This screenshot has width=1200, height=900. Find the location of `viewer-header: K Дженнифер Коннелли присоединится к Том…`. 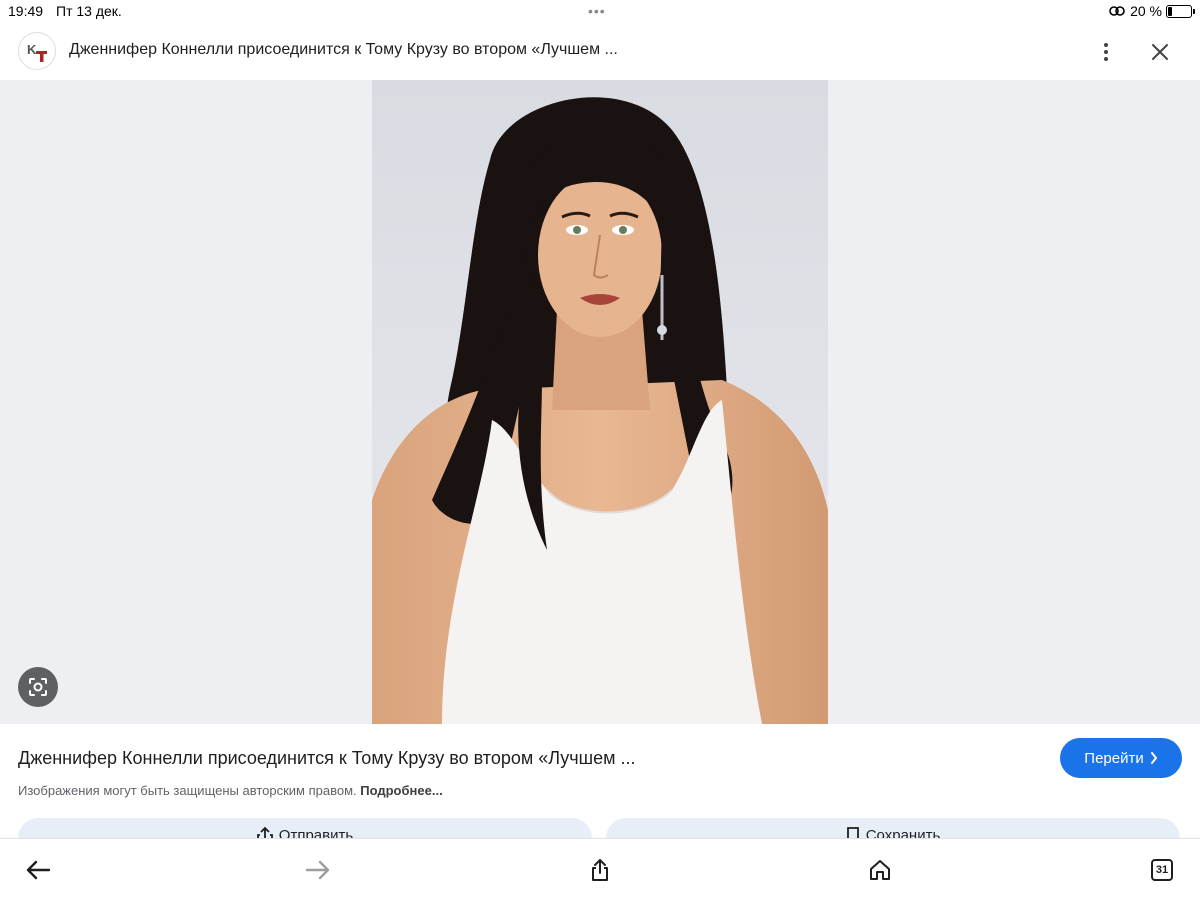

viewer-header: K Дженнифер Коннелли присоединится к Том… is located at coordinates (600, 52).